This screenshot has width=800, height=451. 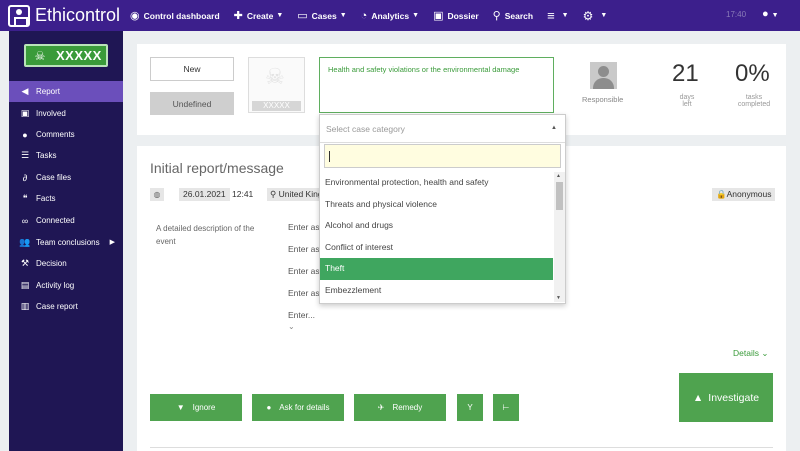 What do you see at coordinates (436, 205) in the screenshot?
I see `category-option: Threats and physical violence` at bounding box center [436, 205].